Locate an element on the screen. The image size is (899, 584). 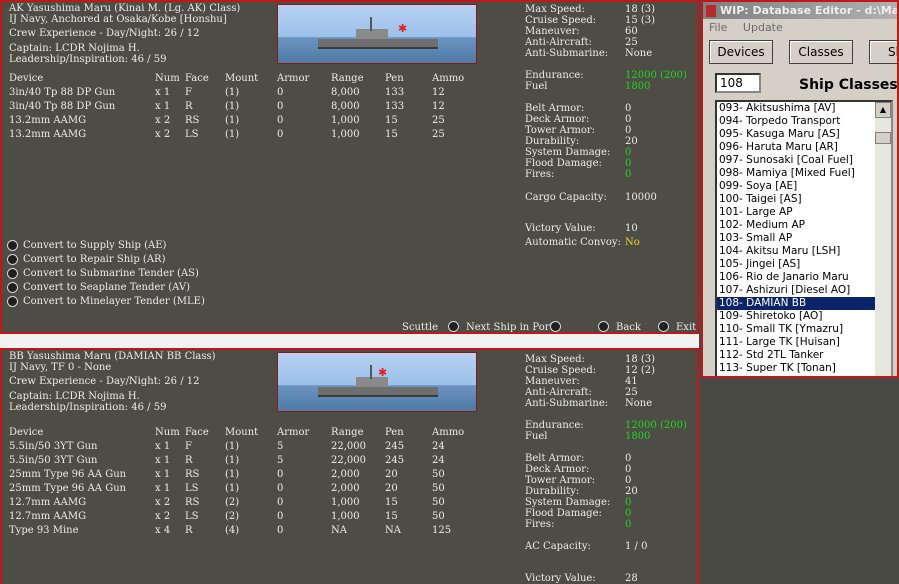
ships-button: Sh is located at coordinates (883, 52).